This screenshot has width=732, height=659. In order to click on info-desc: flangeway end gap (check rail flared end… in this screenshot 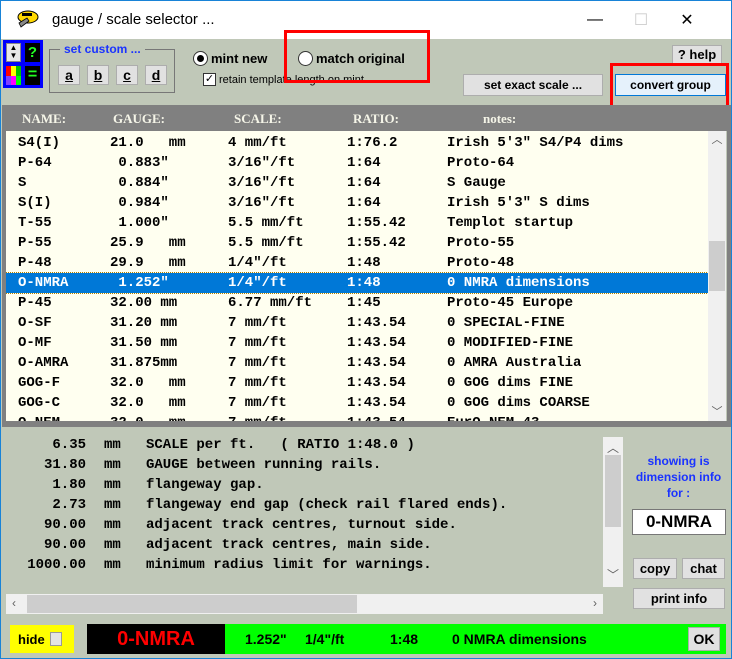, I will do `click(327, 505)`.